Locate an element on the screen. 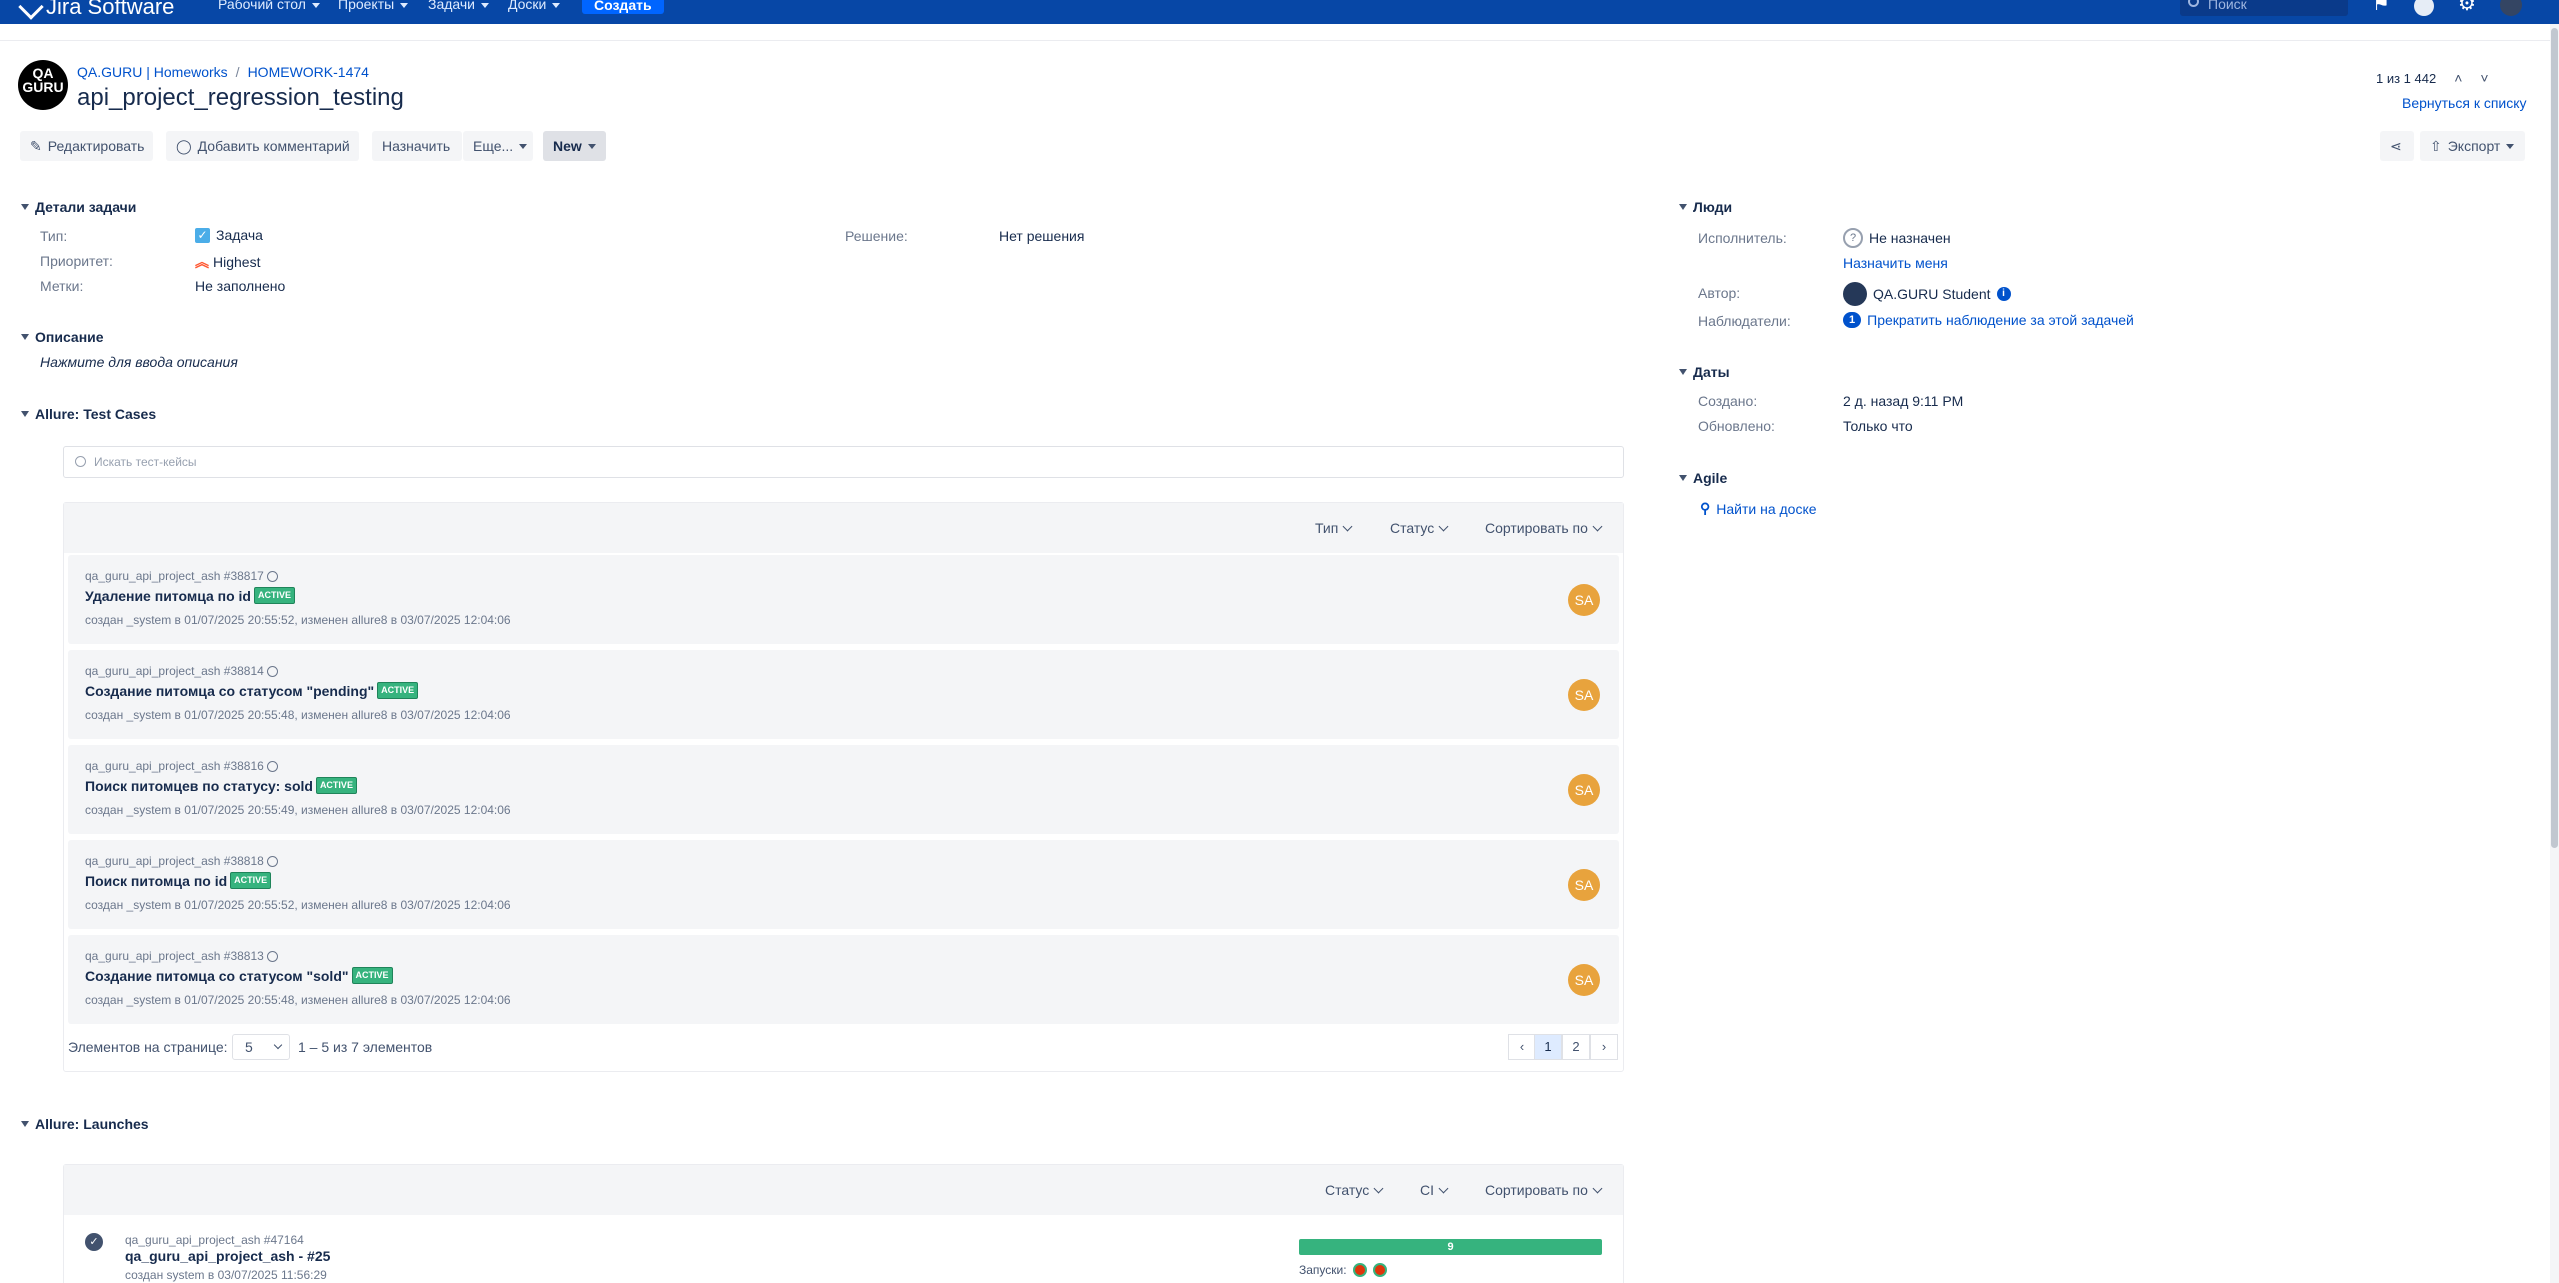 This screenshot has width=2559, height=1283. user-avatar is located at coordinates (2511, 8).